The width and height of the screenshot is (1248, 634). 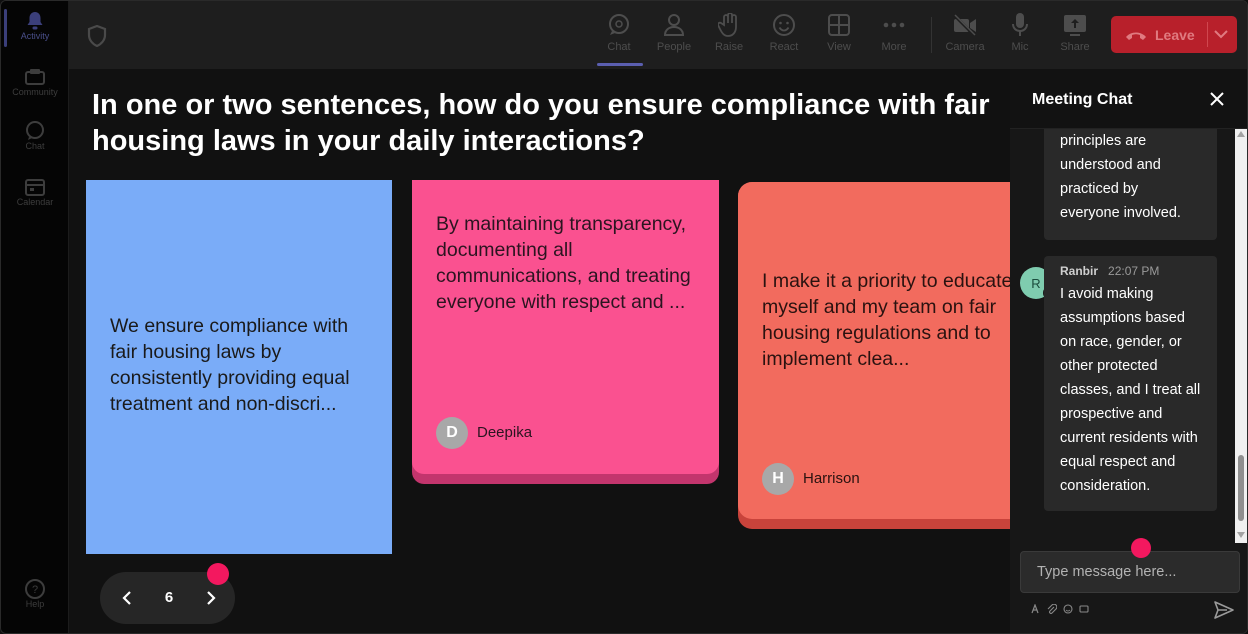 I want to click on scrollbar-thumb, so click(x=1241, y=488).